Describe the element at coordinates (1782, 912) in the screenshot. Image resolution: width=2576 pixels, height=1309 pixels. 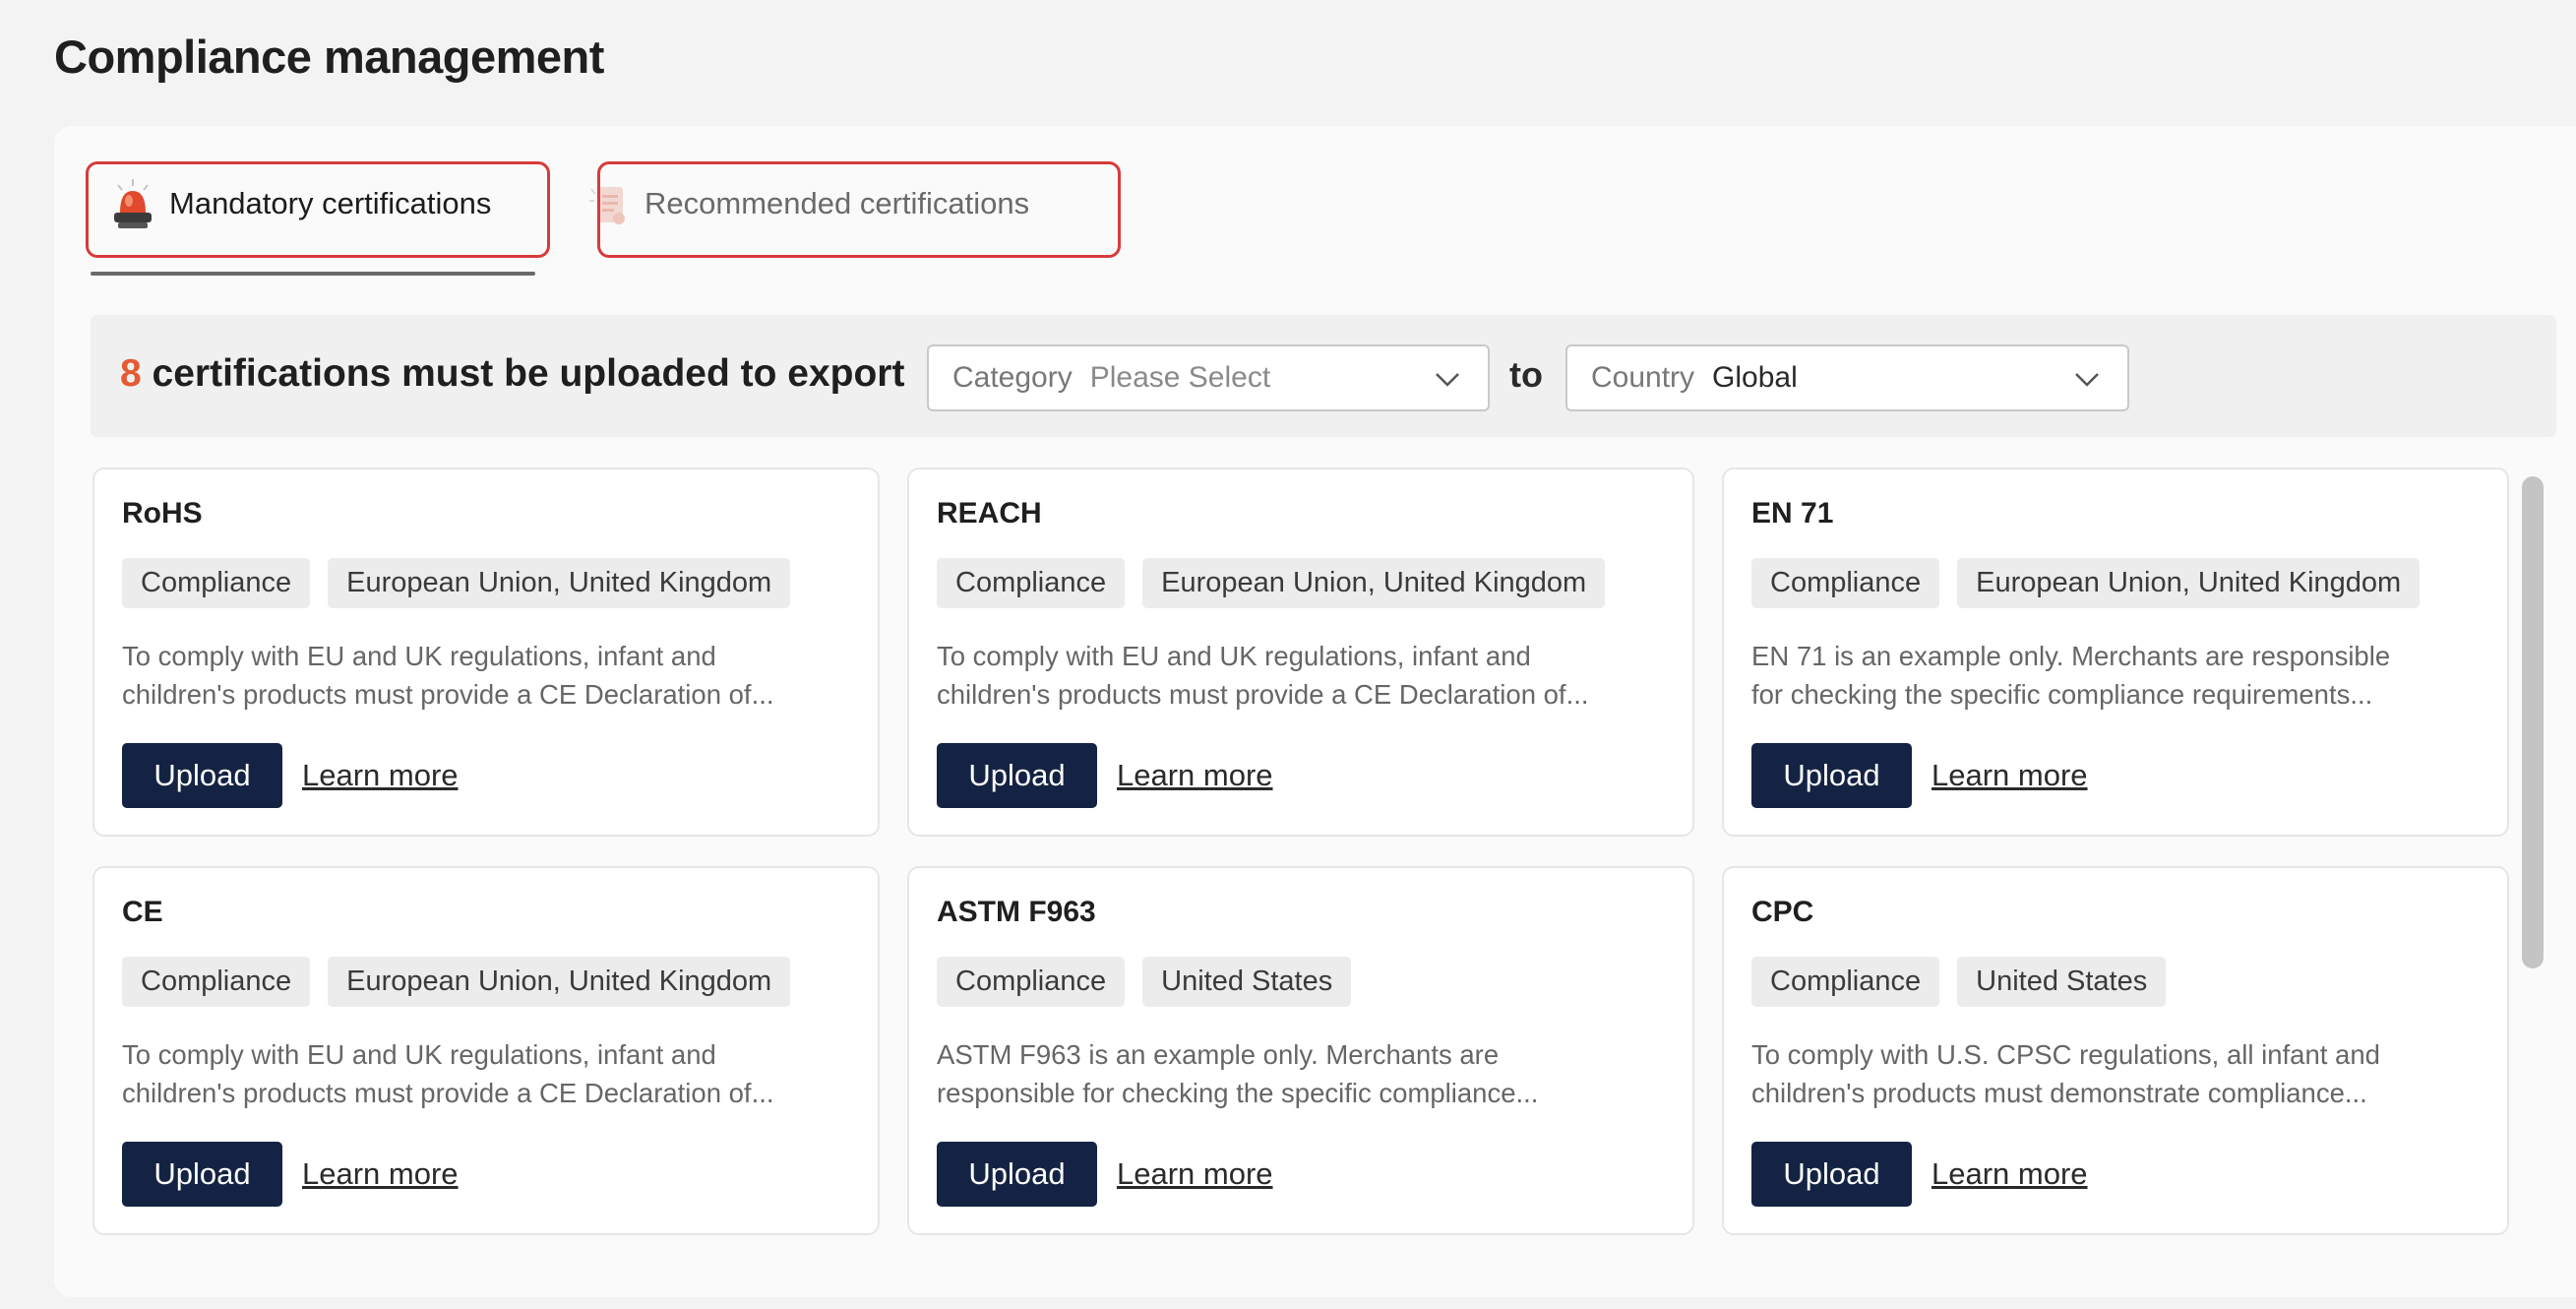
I see `card-title: CPC` at that location.